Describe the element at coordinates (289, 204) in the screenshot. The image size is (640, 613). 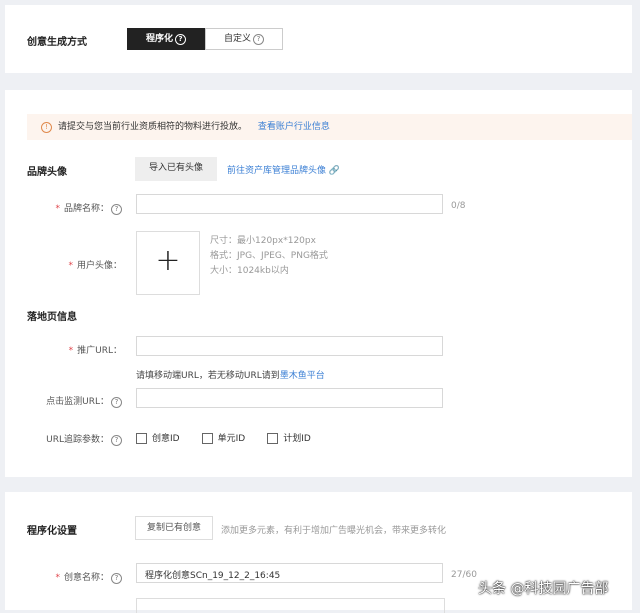
I see `brand-name-input` at that location.